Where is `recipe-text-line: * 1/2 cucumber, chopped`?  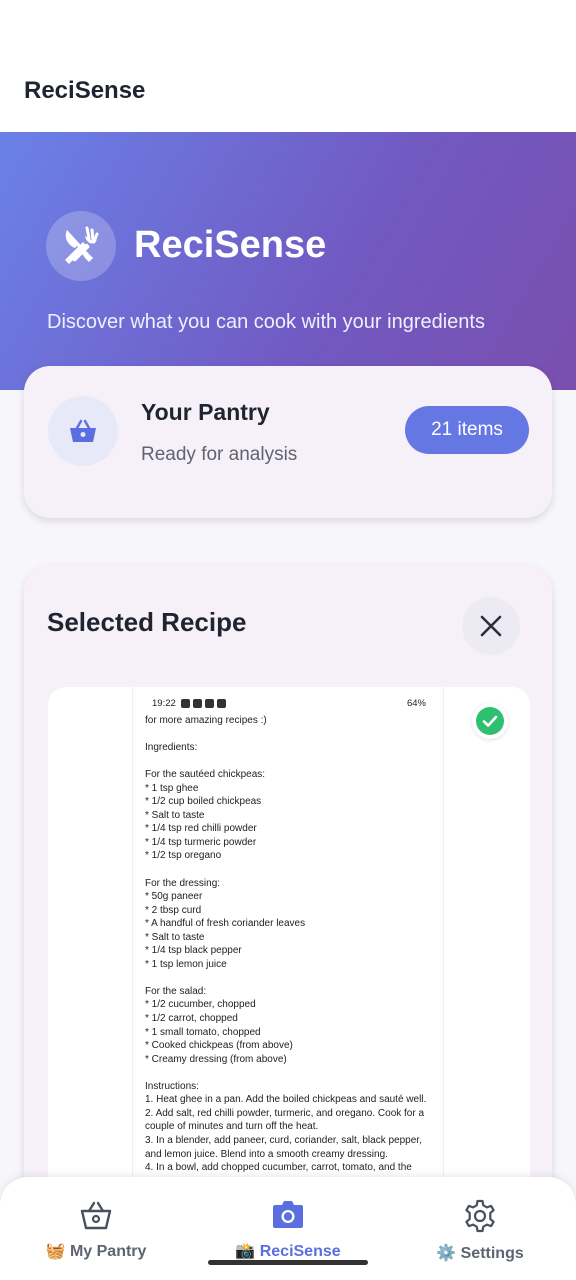
recipe-text-line: * 1/2 cucumber, chopped is located at coordinates (200, 1005).